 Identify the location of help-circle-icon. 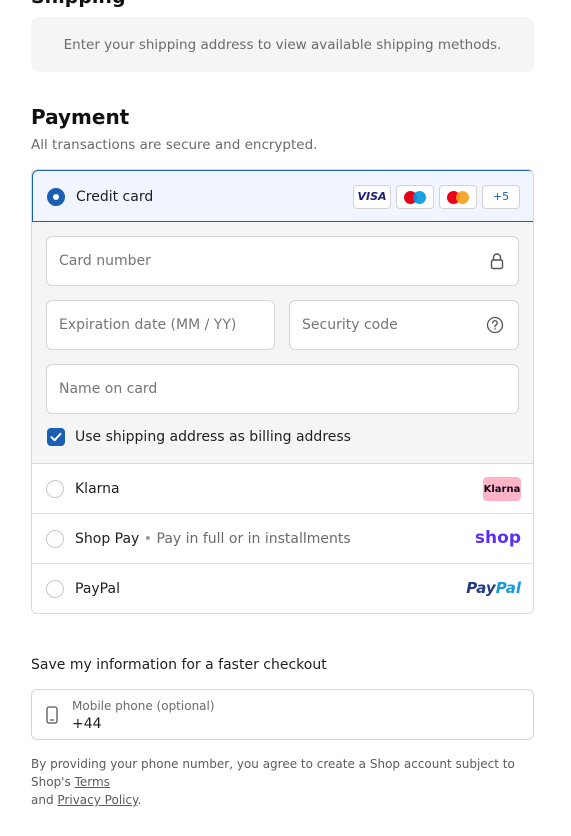
(495, 327).